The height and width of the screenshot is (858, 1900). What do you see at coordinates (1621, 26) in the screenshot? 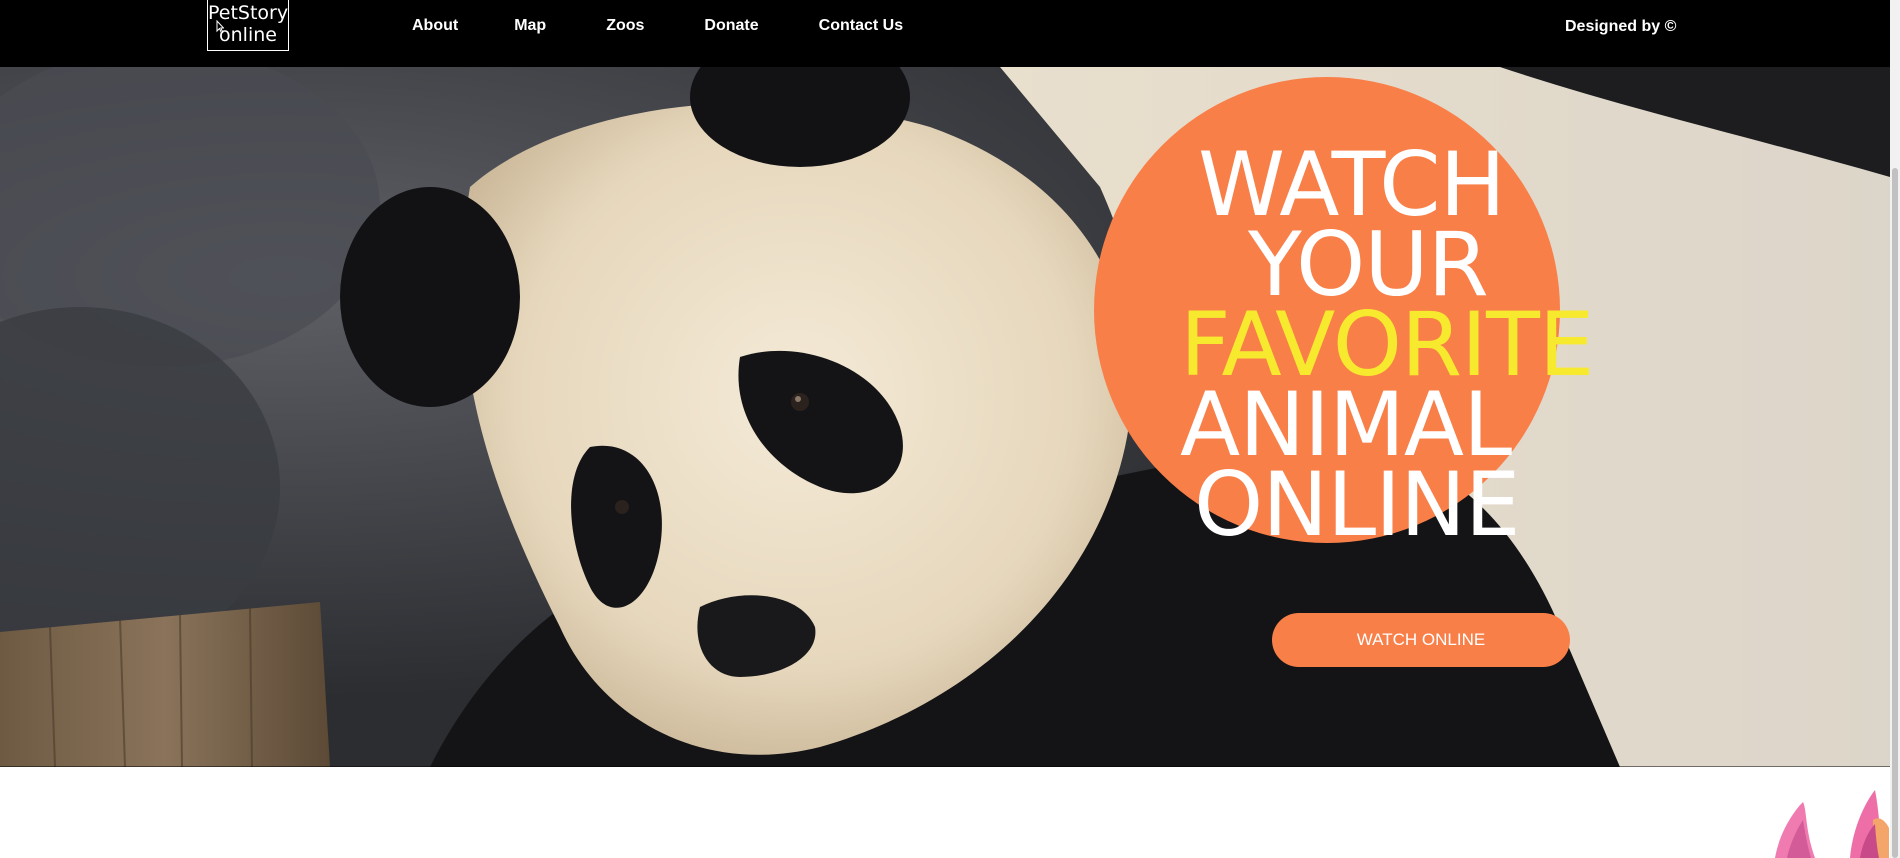
I see `designed-by-credit: Designed by ©` at bounding box center [1621, 26].